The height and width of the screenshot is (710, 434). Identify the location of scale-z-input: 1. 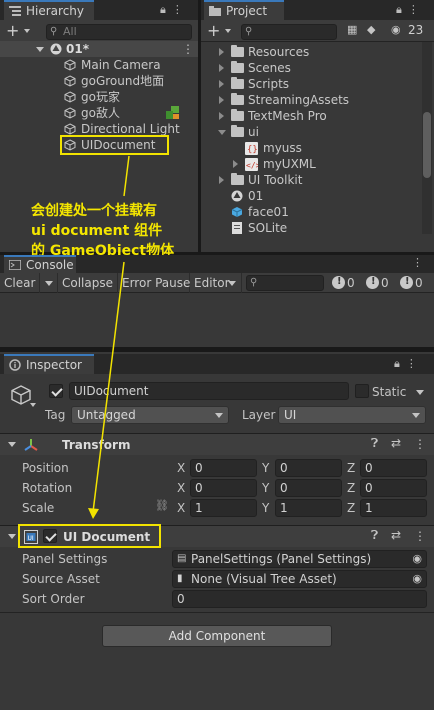
(393, 508).